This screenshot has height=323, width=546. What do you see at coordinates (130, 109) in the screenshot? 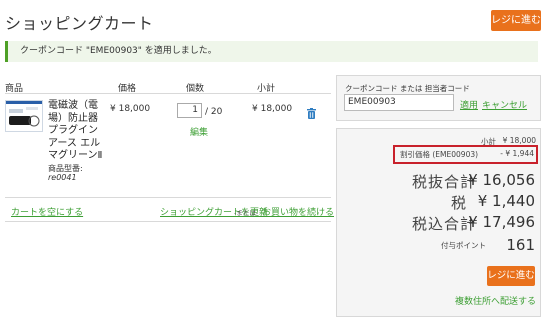
I see `item-price: ¥ 18,000` at bounding box center [130, 109].